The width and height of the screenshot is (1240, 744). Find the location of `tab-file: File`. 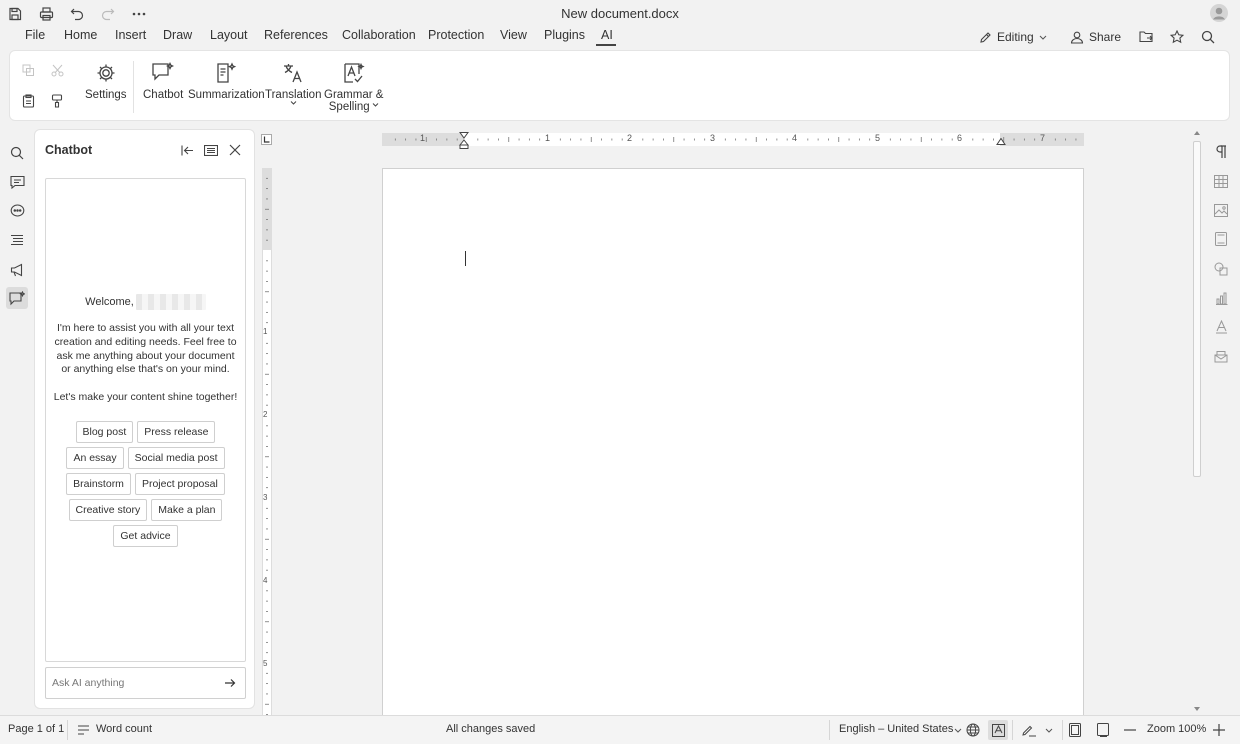

tab-file: File is located at coordinates (35, 35).